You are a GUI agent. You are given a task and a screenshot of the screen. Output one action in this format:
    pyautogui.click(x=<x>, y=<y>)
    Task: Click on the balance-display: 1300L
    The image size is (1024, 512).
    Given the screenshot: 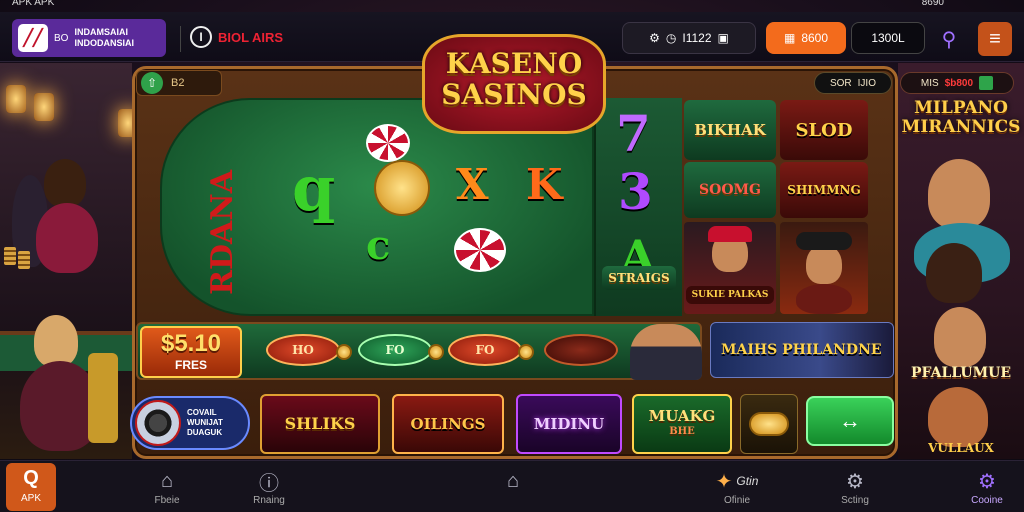 What is the action you would take?
    pyautogui.click(x=888, y=38)
    